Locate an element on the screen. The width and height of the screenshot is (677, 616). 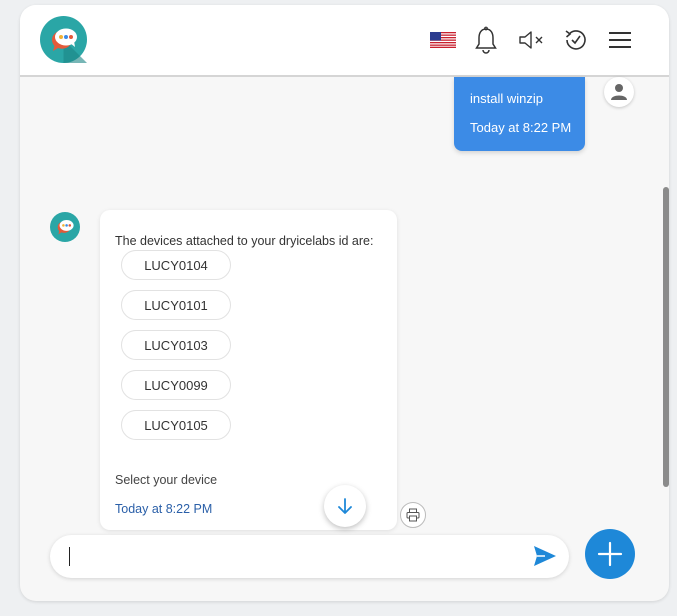
printer-icon is located at coordinates (413, 515).